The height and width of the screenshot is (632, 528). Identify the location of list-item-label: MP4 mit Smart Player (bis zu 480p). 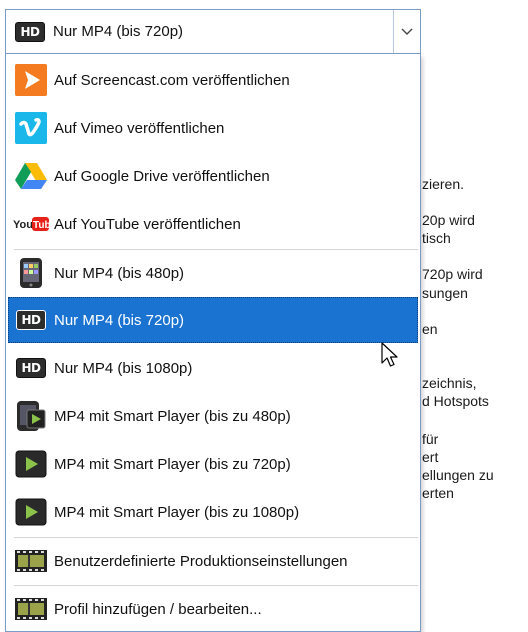
(172, 416).